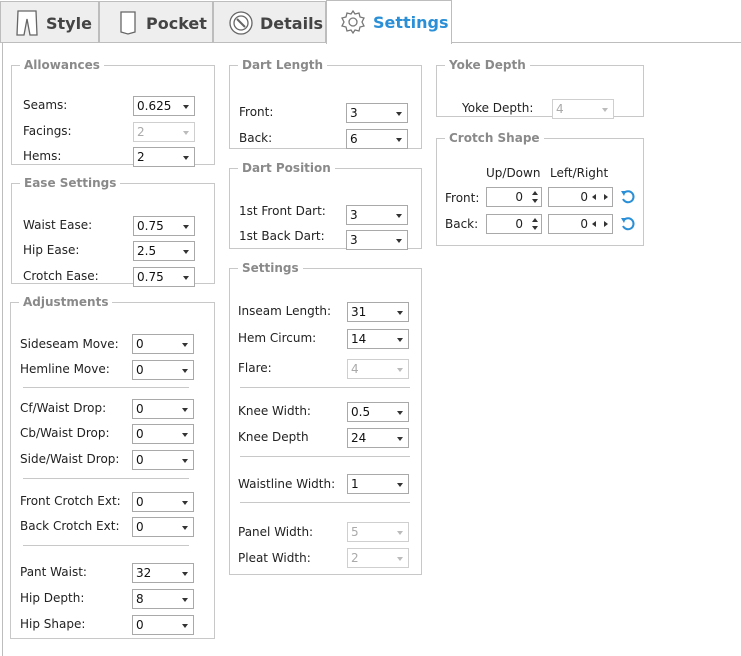 This screenshot has width=741, height=656. I want to click on knee-width-select: 0.5, so click(378, 412).